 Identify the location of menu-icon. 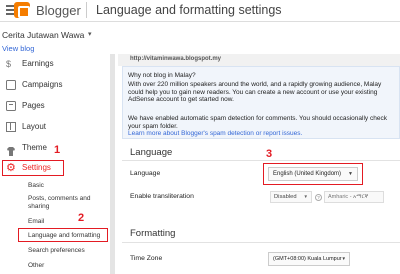
(10, 10).